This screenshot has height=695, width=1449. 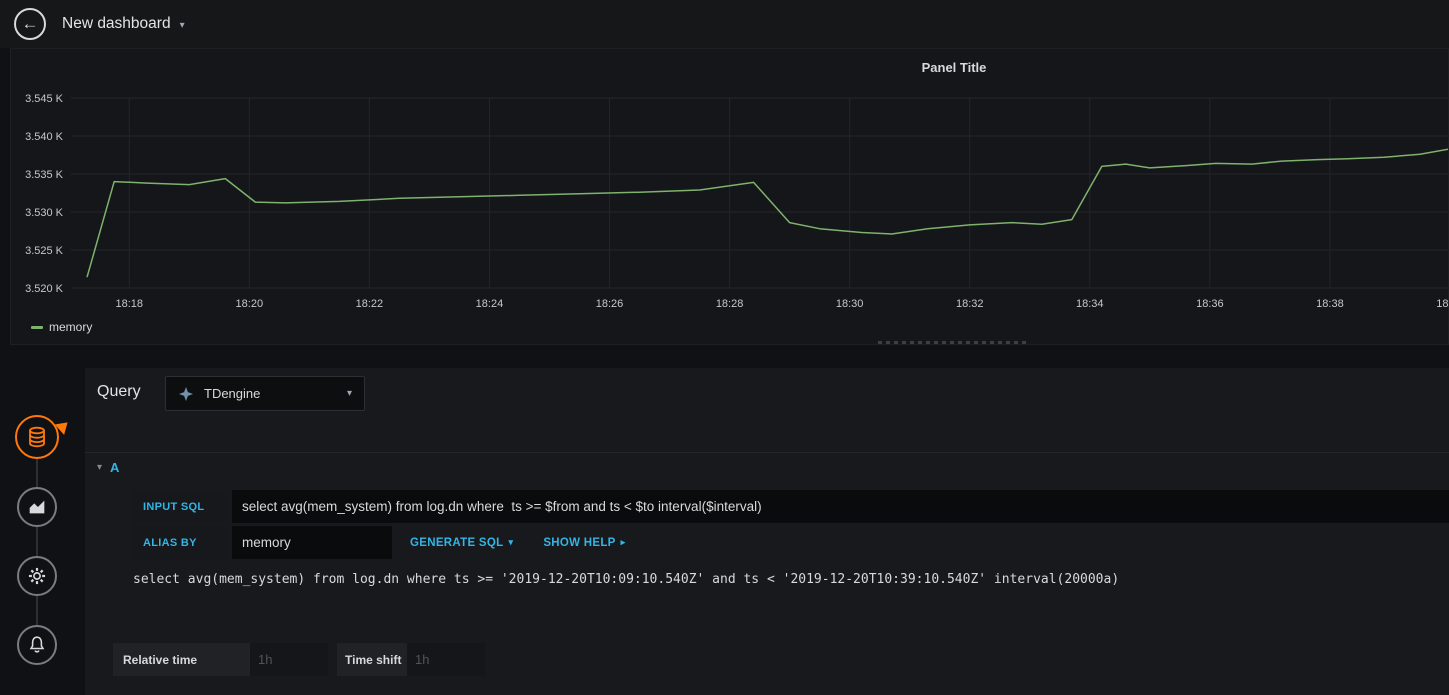 I want to click on alias-by-row: ALIAS BY GENERATE SQL ▾ SHOW HELP ▸, so click(x=791, y=542).